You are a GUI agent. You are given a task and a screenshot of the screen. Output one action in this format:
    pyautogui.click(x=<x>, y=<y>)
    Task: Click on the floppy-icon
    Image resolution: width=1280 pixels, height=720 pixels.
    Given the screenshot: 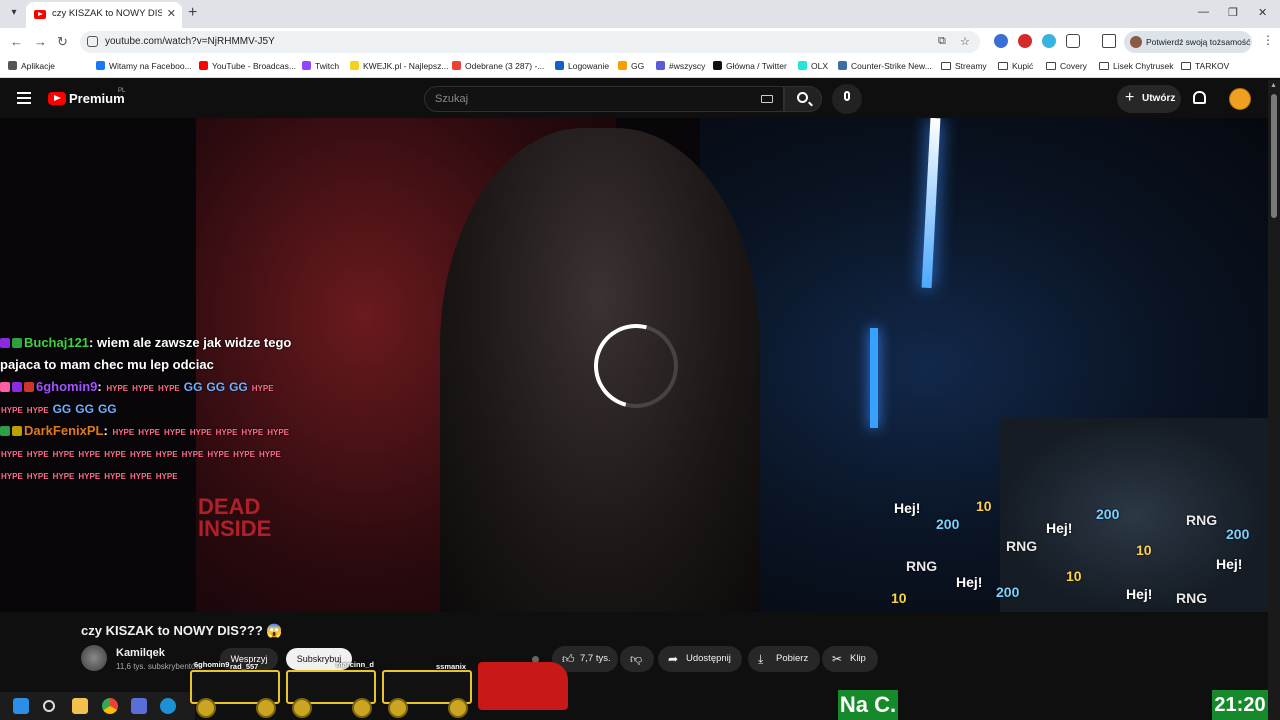 What is the action you would take?
    pyautogui.click(x=139, y=706)
    